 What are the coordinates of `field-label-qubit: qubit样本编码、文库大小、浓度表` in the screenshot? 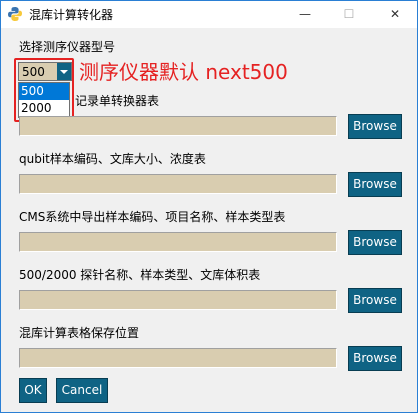 It's located at (112, 159).